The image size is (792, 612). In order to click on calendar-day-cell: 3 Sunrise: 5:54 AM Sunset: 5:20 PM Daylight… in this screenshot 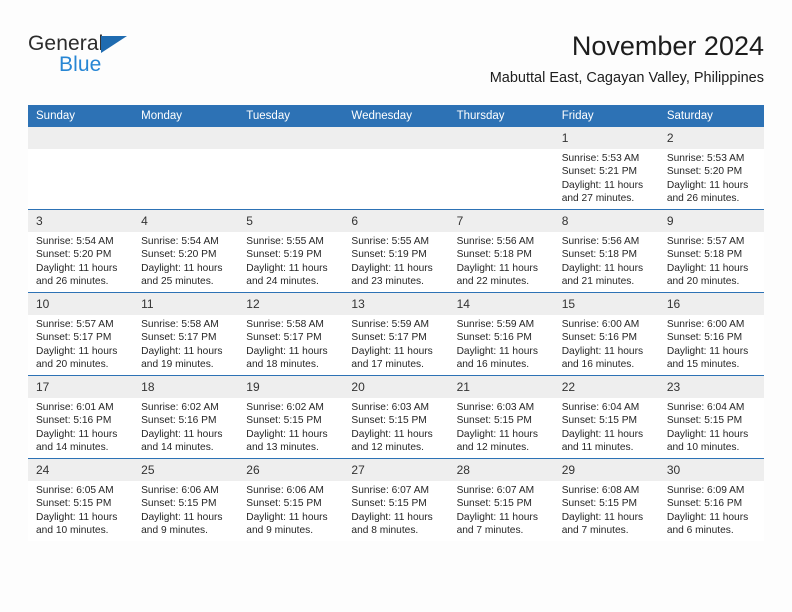, I will do `click(81, 251)`.